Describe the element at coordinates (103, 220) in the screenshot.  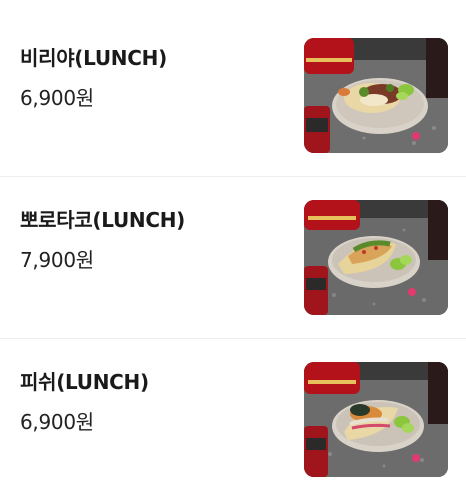
I see `menu-item-name: 뽀로타코(LUNCH)` at that location.